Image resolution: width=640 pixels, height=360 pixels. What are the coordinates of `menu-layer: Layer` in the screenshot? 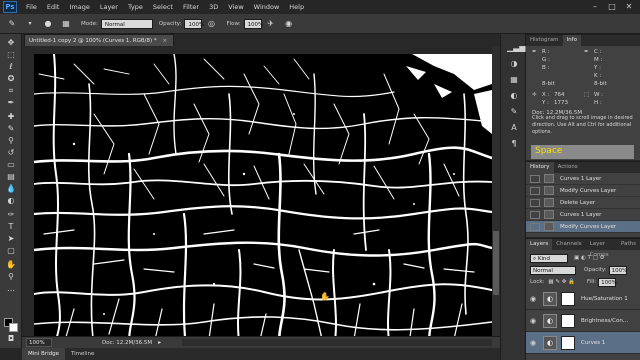 It's located at (109, 7).